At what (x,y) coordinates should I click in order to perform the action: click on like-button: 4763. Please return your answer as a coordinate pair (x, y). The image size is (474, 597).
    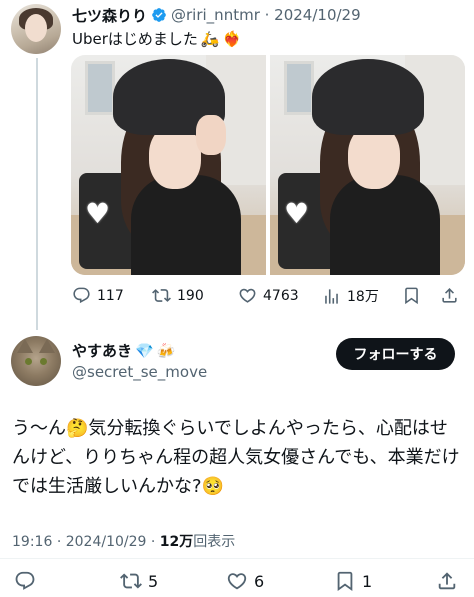
    Looking at the image, I should click on (268, 295).